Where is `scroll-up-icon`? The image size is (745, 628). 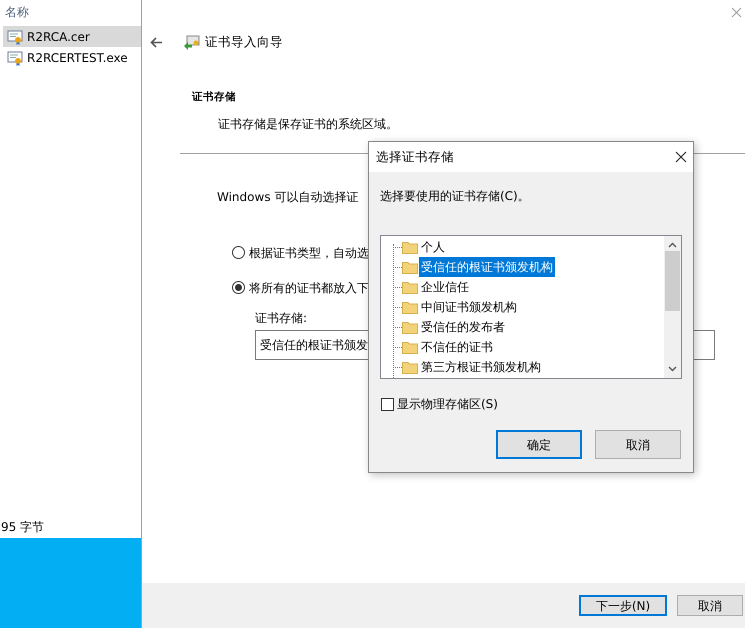 scroll-up-icon is located at coordinates (672, 245).